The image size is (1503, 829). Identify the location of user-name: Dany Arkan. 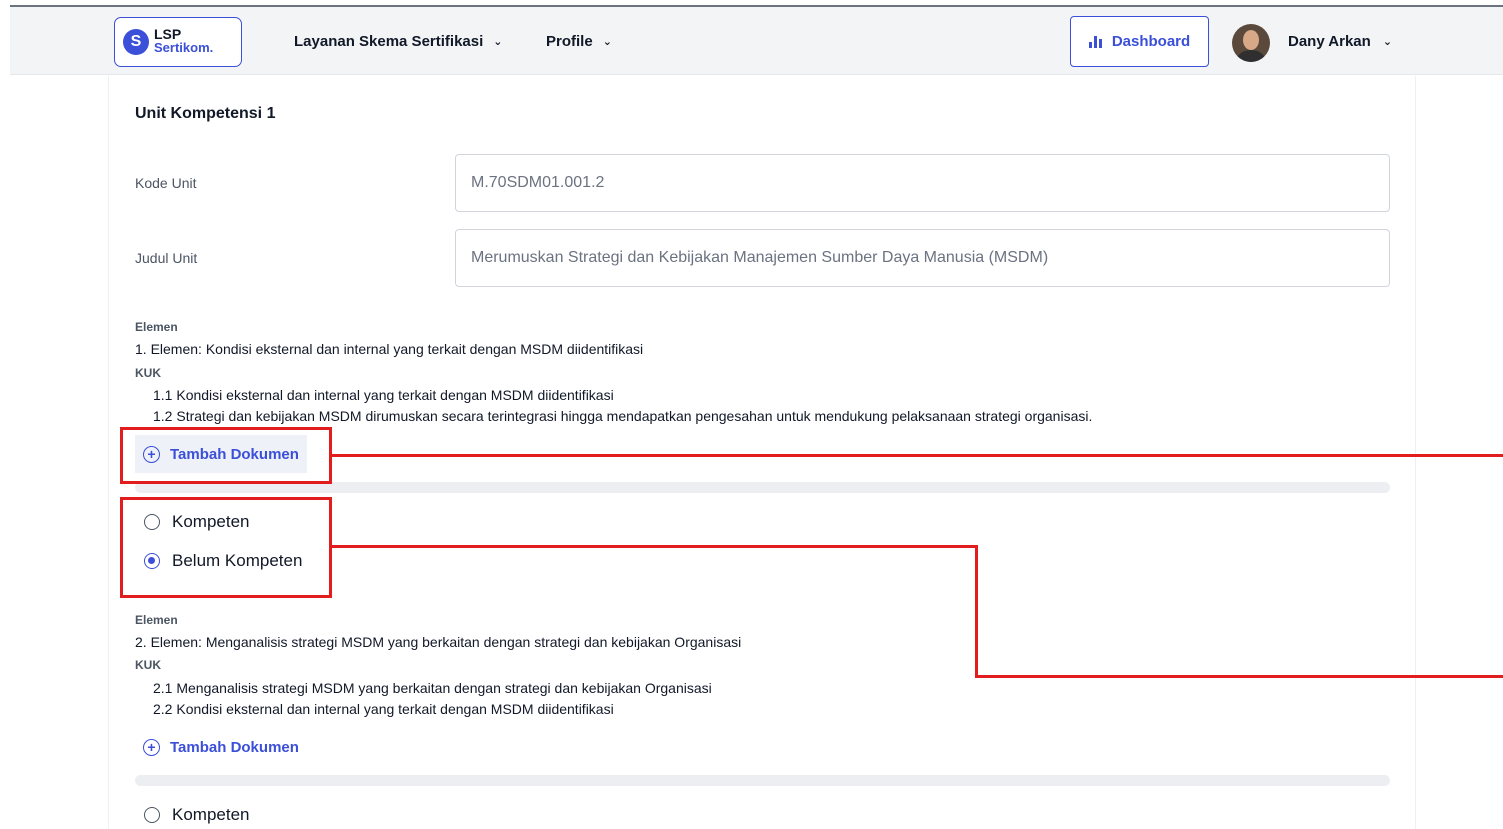
(1329, 41).